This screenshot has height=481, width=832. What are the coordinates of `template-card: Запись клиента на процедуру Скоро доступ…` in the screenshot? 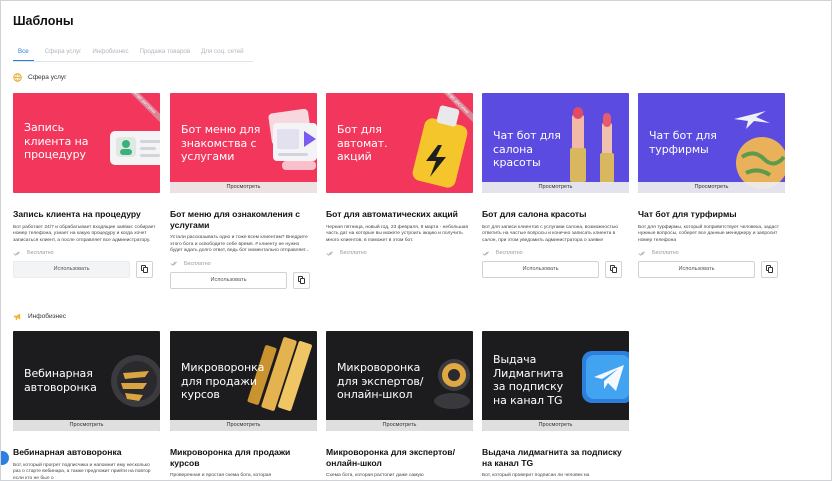 It's located at (86, 186).